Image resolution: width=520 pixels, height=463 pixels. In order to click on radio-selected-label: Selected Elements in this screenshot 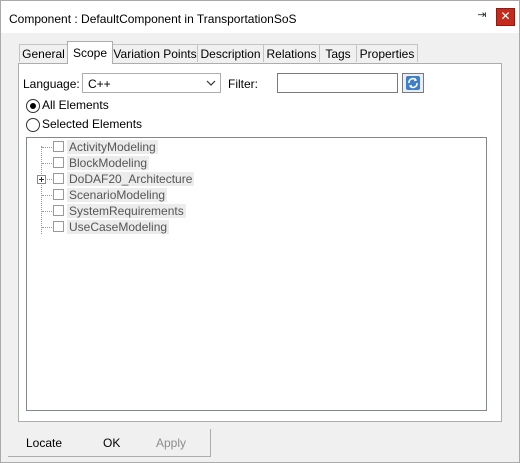, I will do `click(92, 124)`.